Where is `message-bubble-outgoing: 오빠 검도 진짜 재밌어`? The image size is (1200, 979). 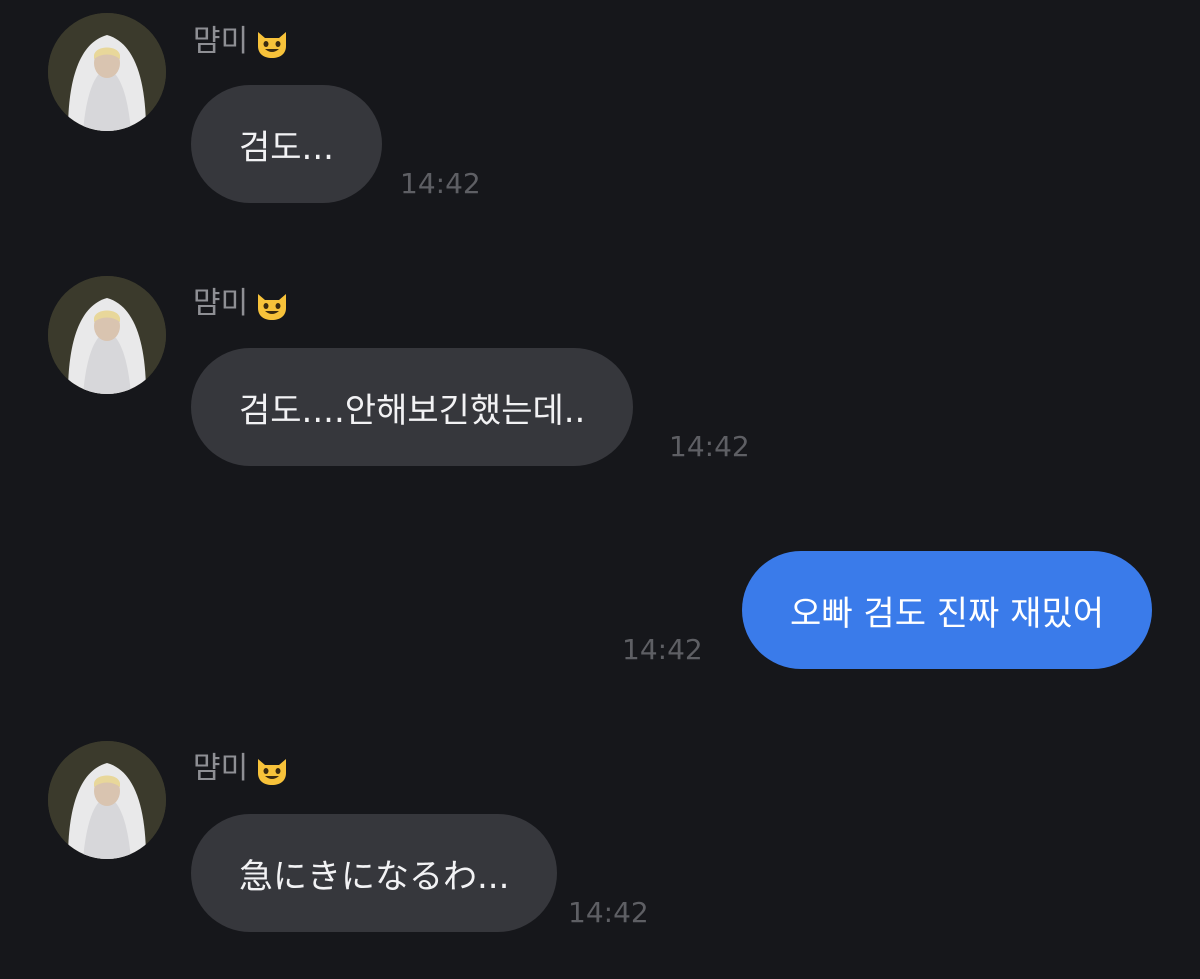 message-bubble-outgoing: 오빠 검도 진짜 재밌어 is located at coordinates (947, 610).